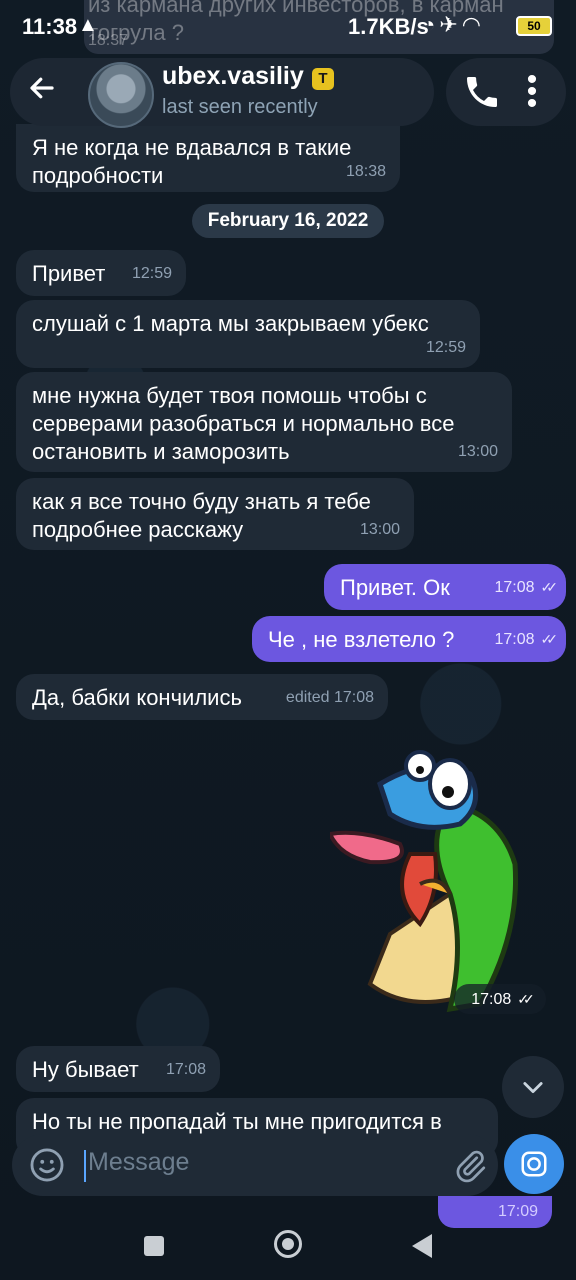 This screenshot has width=576, height=1280. I want to click on message-incoming: Да, бабки кончились edited 17:08, so click(202, 697).